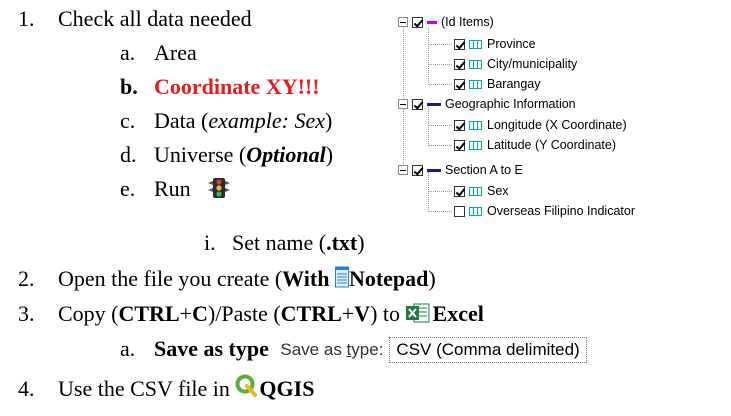  I want to click on save-as-type-field: Save as type: CSV (Comma delimited), so click(433, 350).